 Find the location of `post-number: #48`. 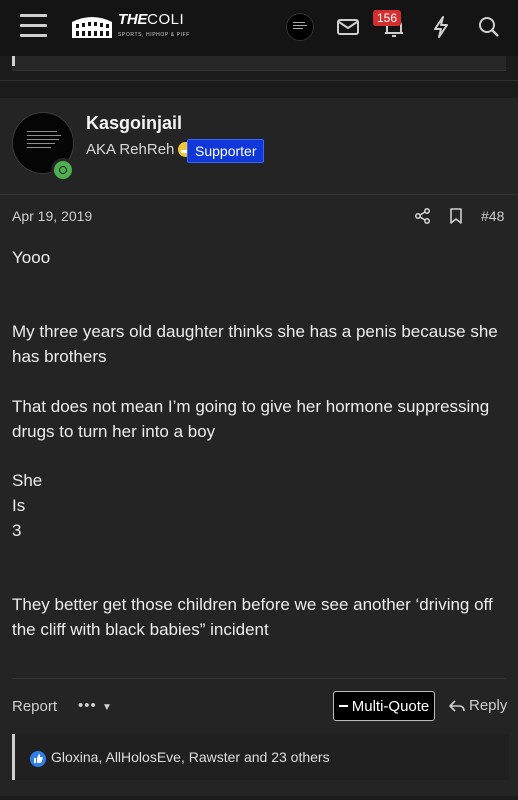

post-number: #48 is located at coordinates (492, 216).